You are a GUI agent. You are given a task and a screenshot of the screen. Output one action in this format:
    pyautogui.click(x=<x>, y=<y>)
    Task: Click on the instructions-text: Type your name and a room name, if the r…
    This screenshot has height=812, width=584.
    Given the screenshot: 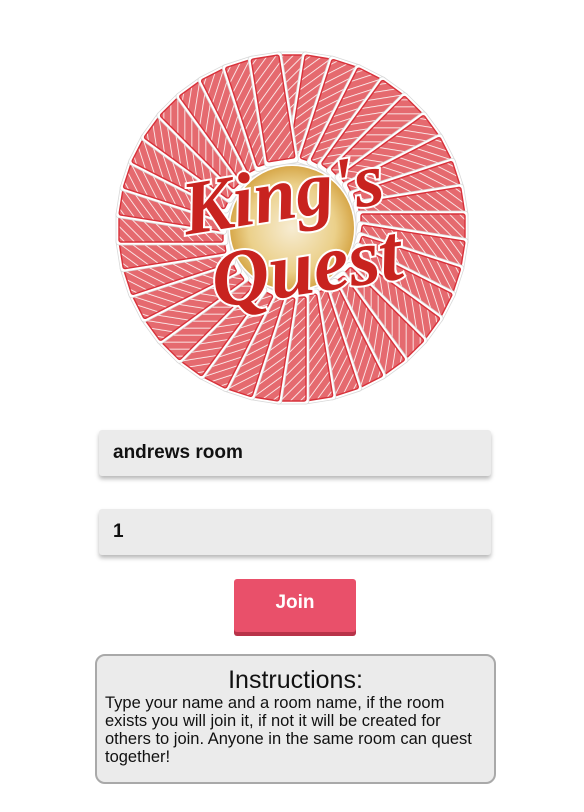 What is the action you would take?
    pyautogui.click(x=288, y=730)
    